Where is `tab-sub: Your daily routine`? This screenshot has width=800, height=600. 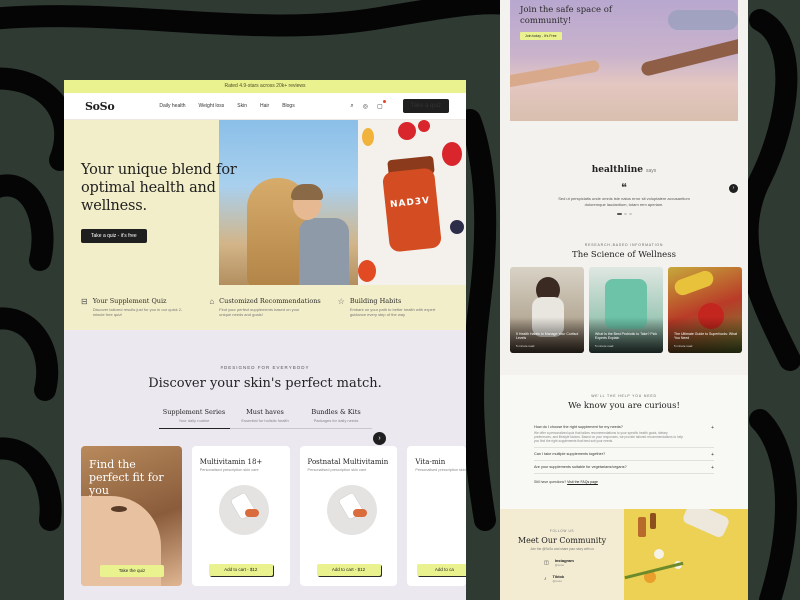
tab-sub: Your daily routine is located at coordinates (194, 420).